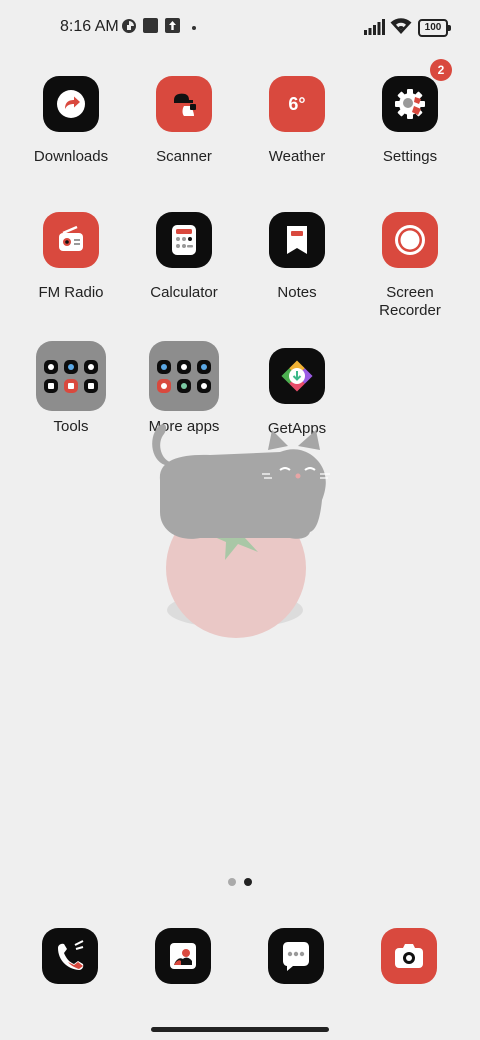 This screenshot has height=1040, width=480. I want to click on battery-icon: 100, so click(434, 28).